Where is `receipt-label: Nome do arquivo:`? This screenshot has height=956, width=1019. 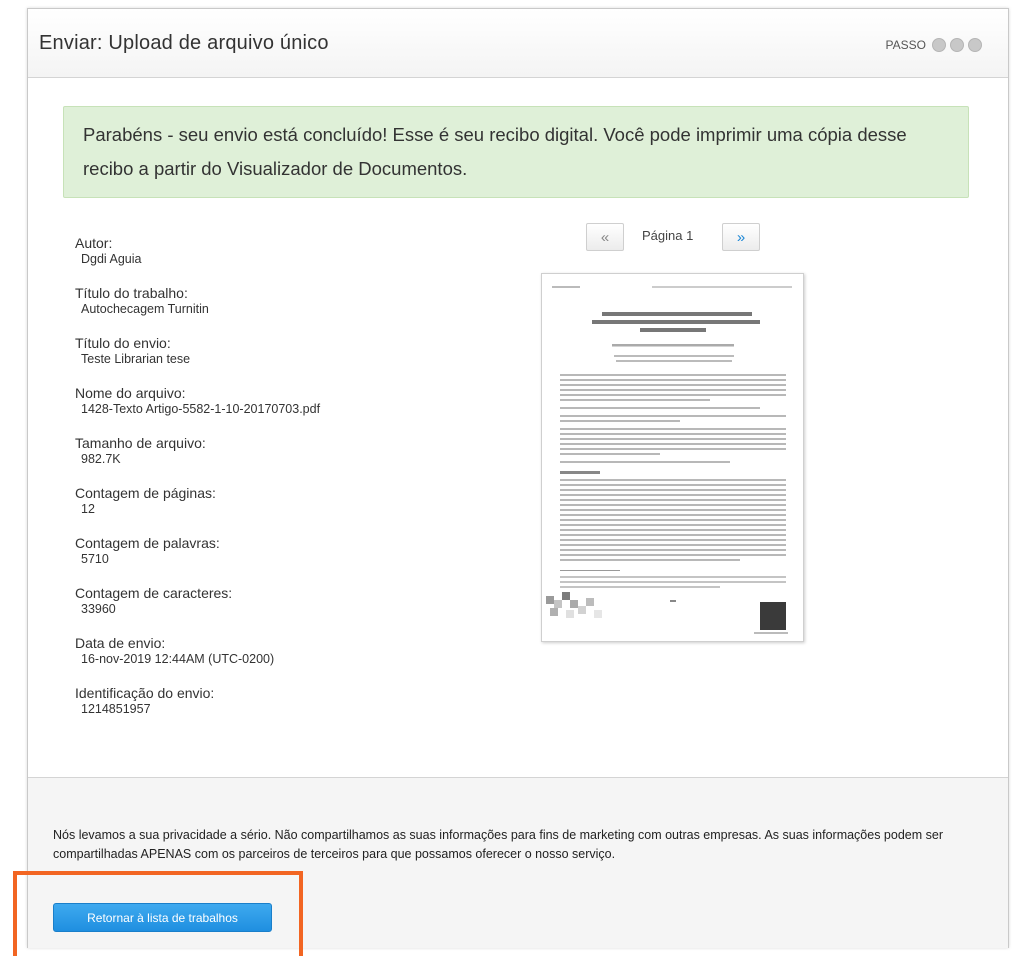 receipt-label: Nome do arquivo: is located at coordinates (130, 393).